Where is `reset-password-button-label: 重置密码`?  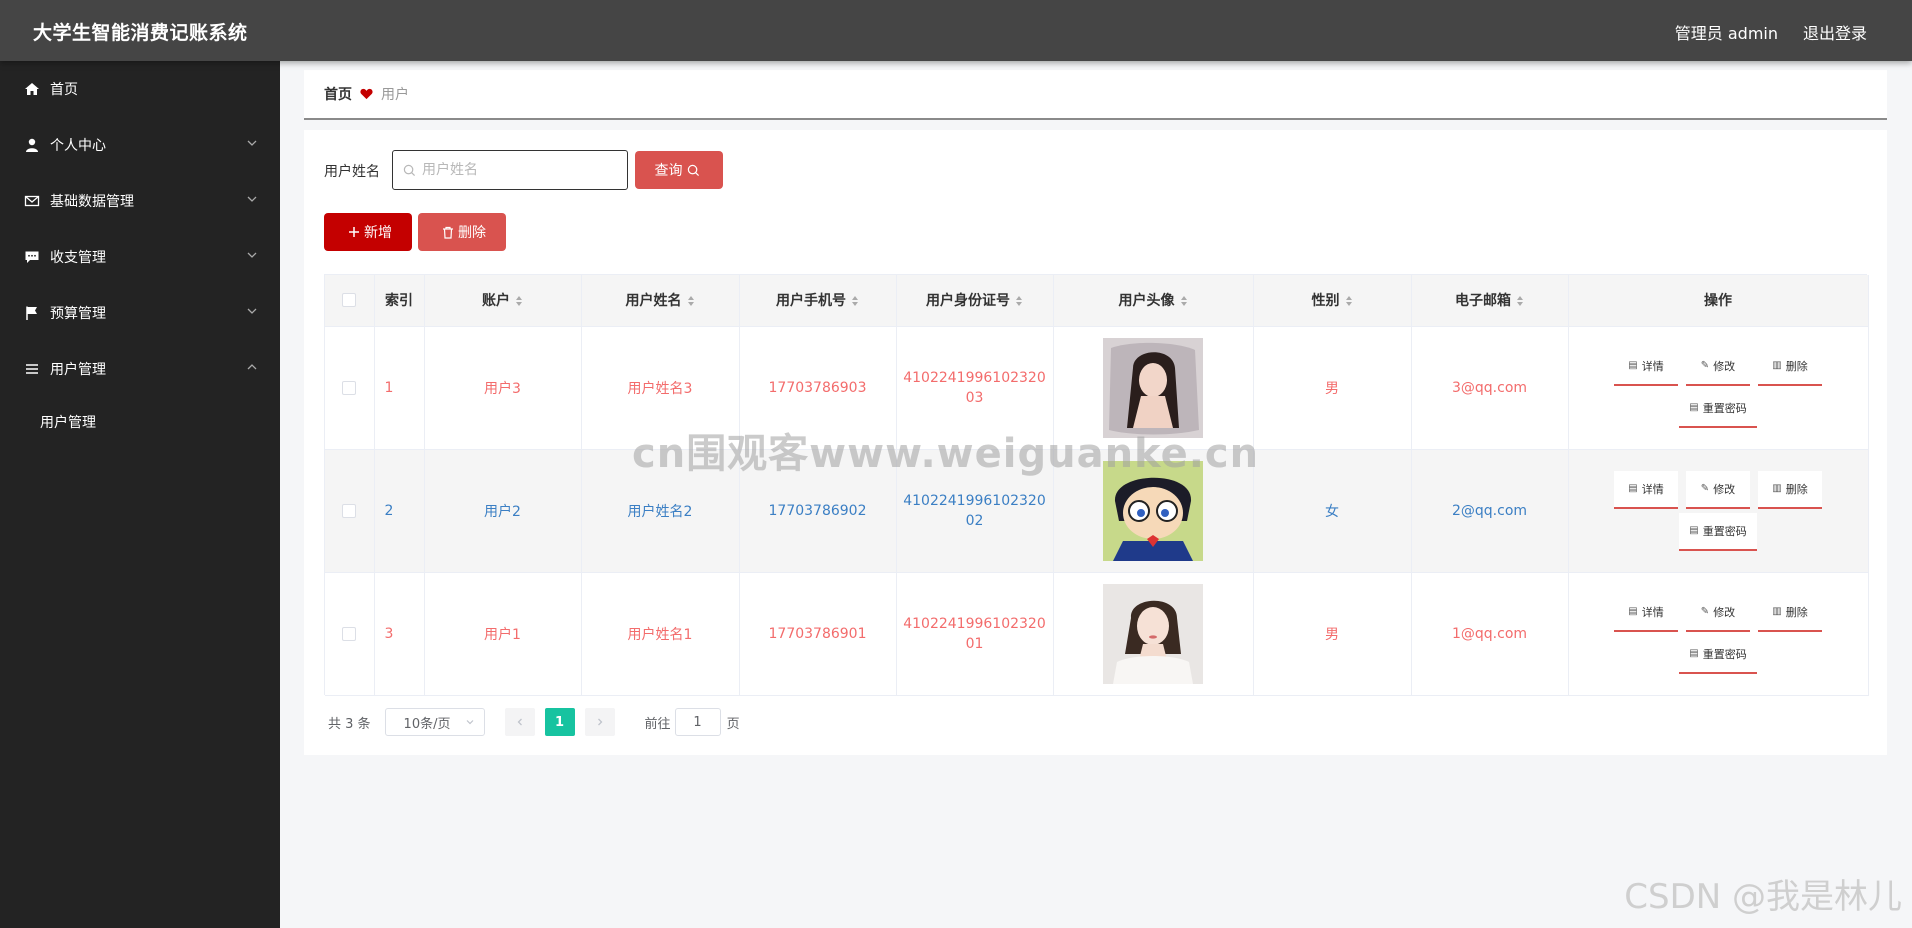 reset-password-button-label: 重置密码 is located at coordinates (1724, 654).